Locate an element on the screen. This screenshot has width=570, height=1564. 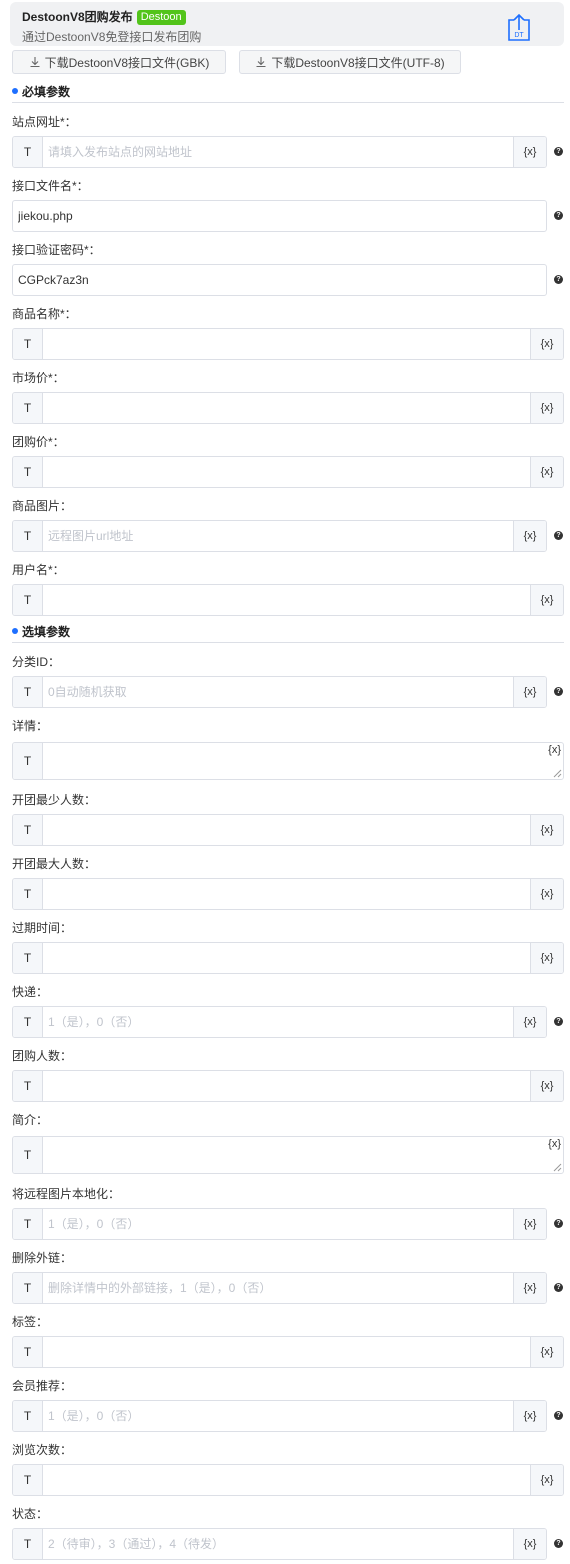
username-field: T {x} is located at coordinates (288, 600).